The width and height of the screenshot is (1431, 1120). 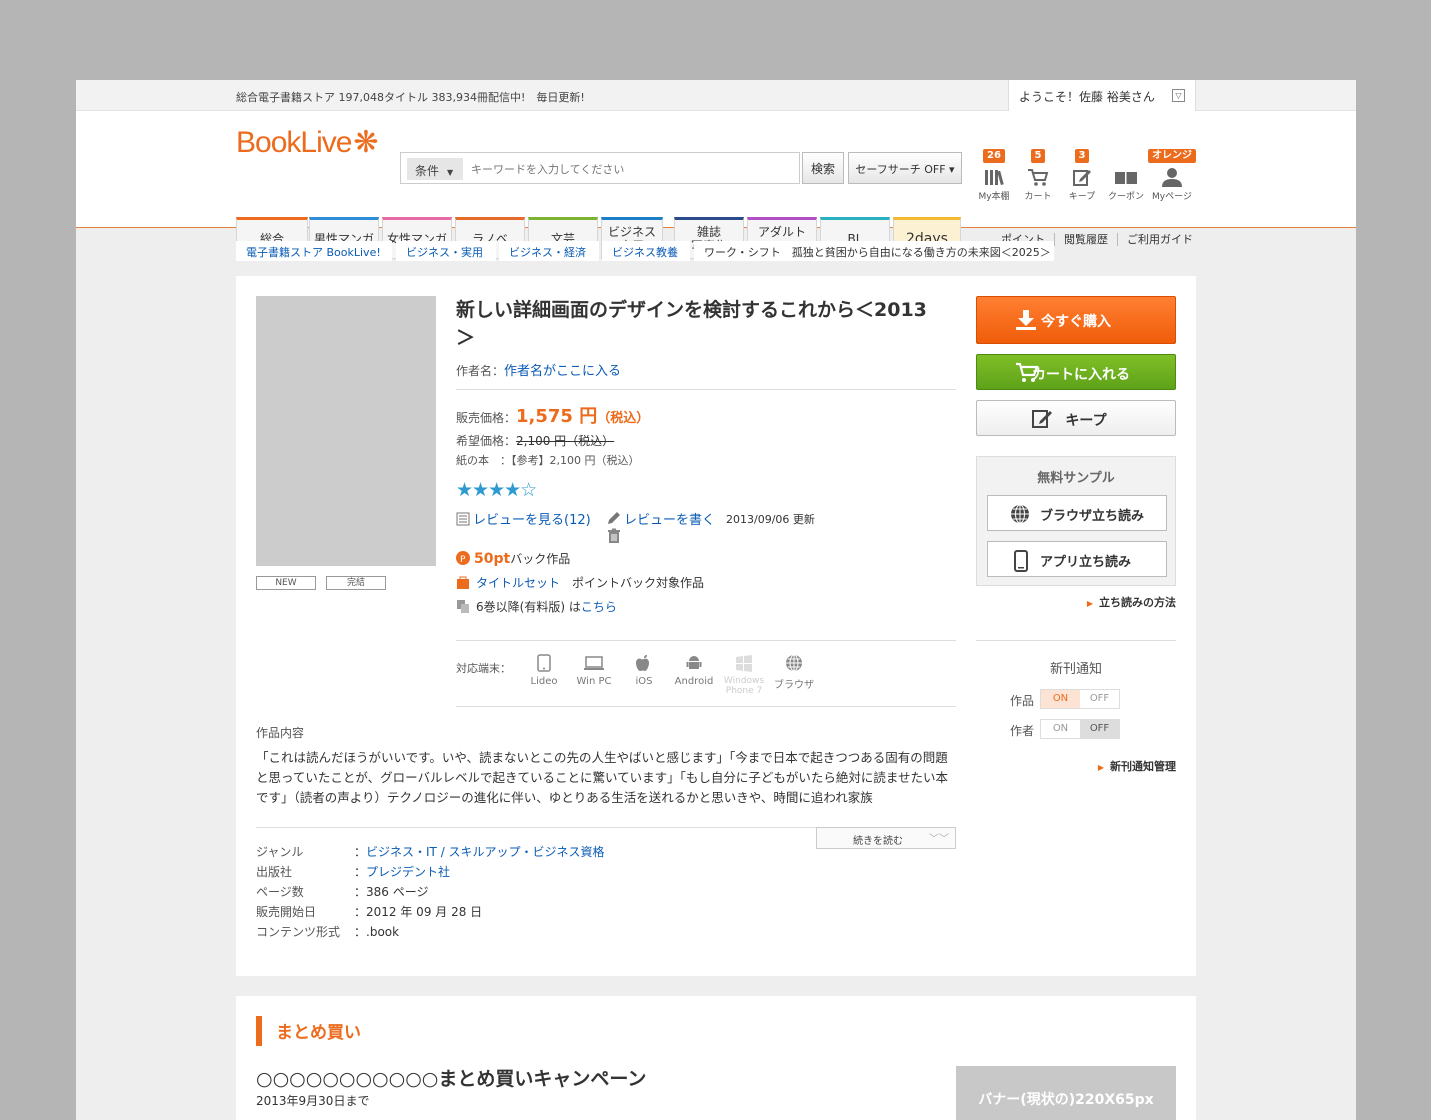 I want to click on safe-search-button: セーフサーチ OFF ▾, so click(x=905, y=168).